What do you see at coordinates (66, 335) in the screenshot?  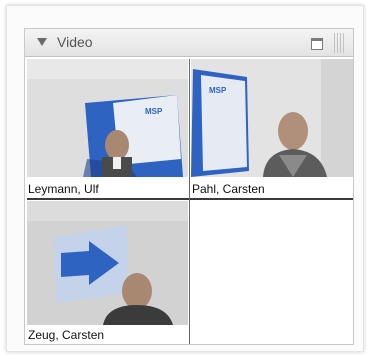 I see `participant-name: Zeug, Carsten` at bounding box center [66, 335].